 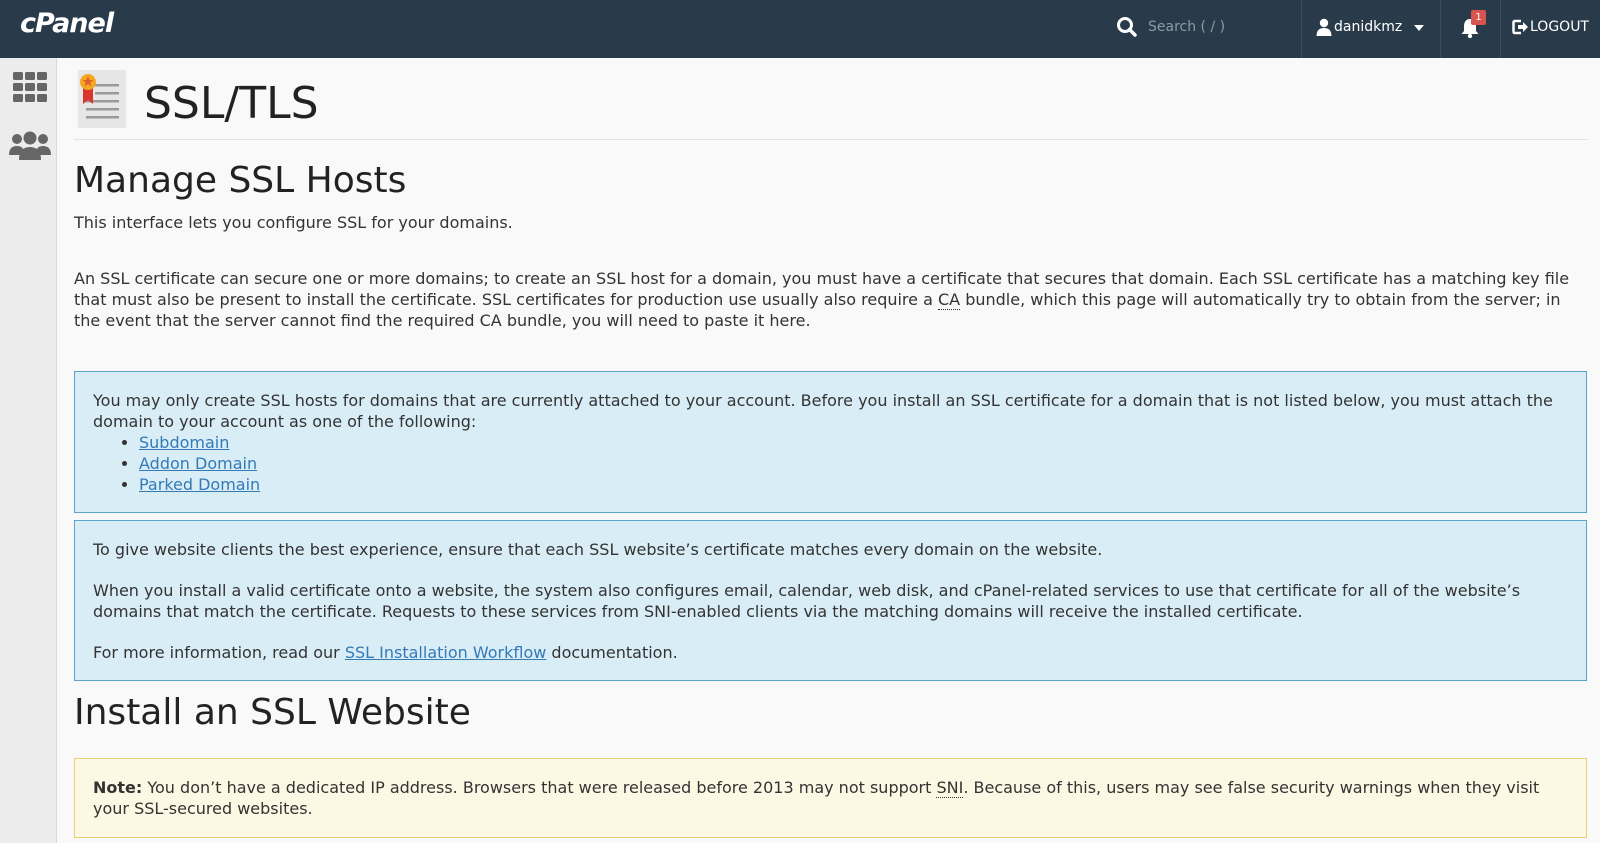 I want to click on certificate-icon, so click(x=102, y=99).